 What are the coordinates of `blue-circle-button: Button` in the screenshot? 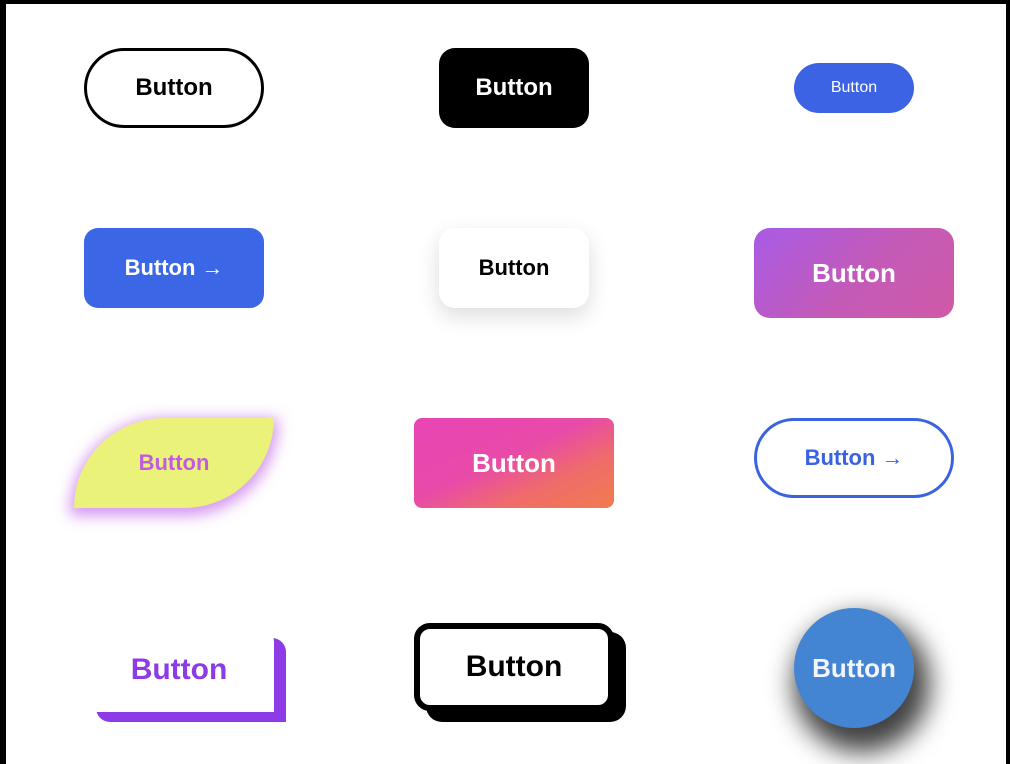 It's located at (854, 668).